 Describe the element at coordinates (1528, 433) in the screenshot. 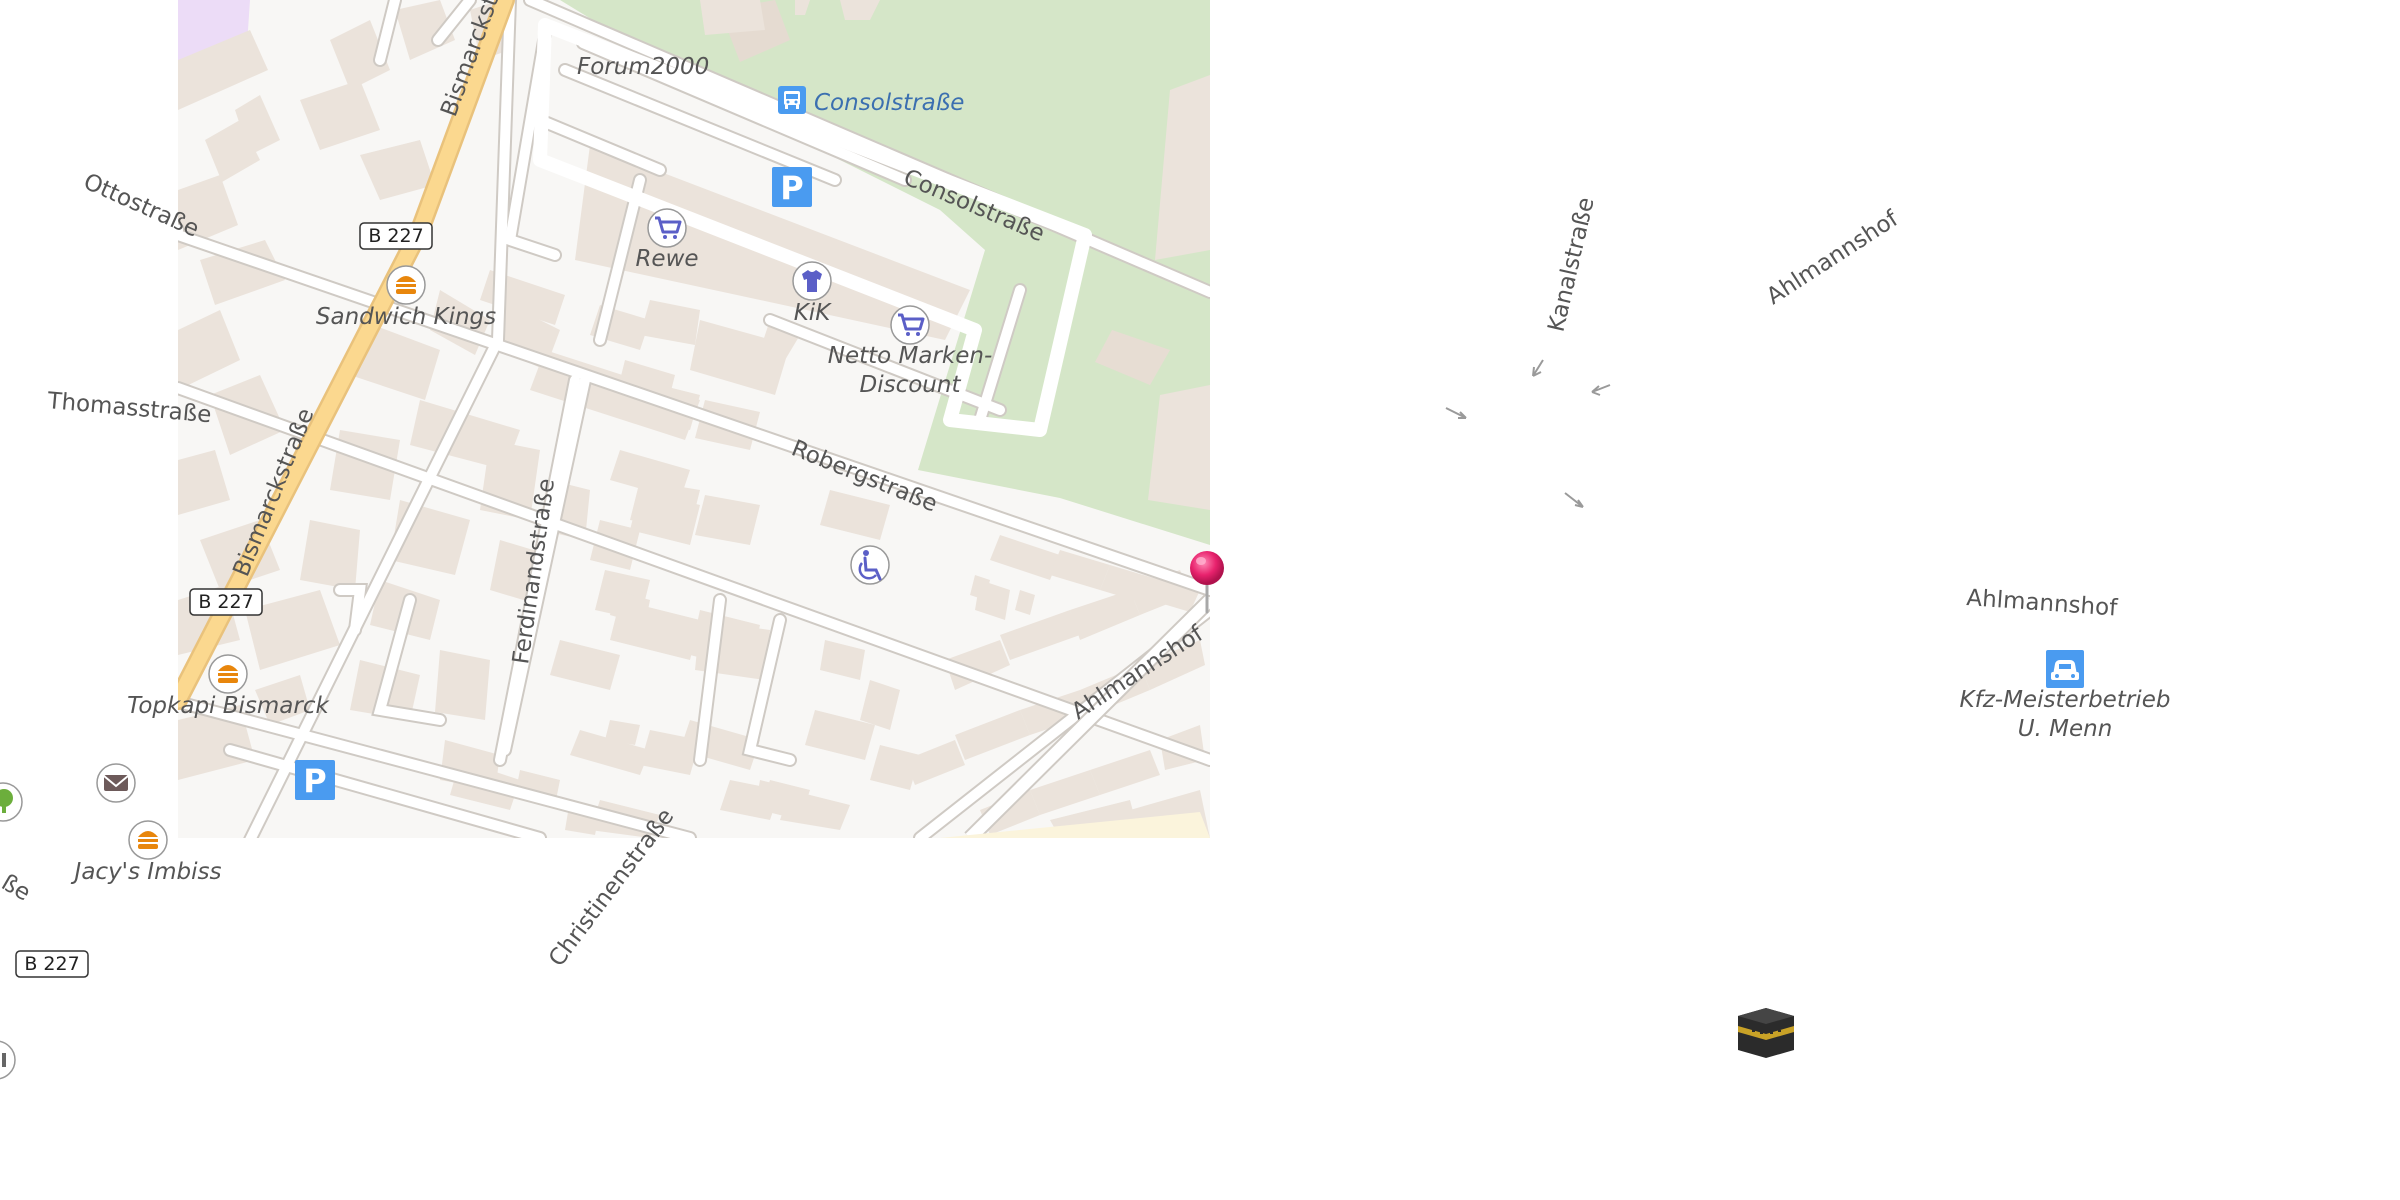

I see `oneway-arrows` at that location.